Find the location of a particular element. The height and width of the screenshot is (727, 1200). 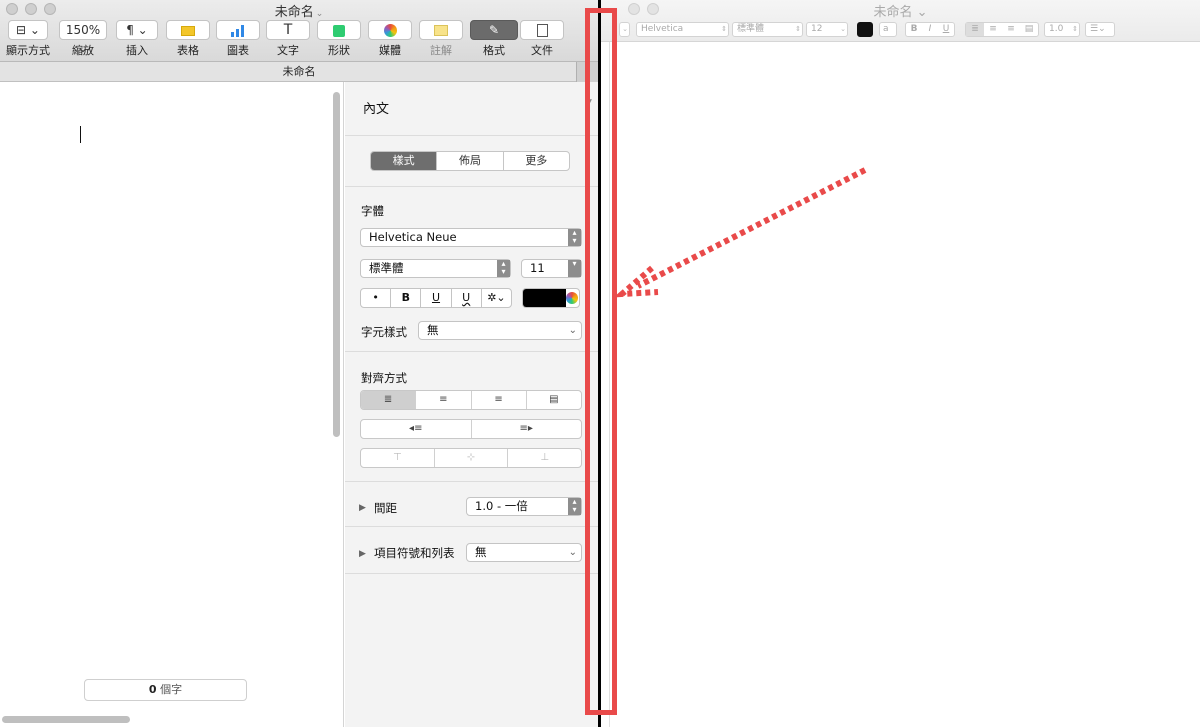

horizontal-align-buttons: ≣ ≡ ≡ ▤ is located at coordinates (471, 400).